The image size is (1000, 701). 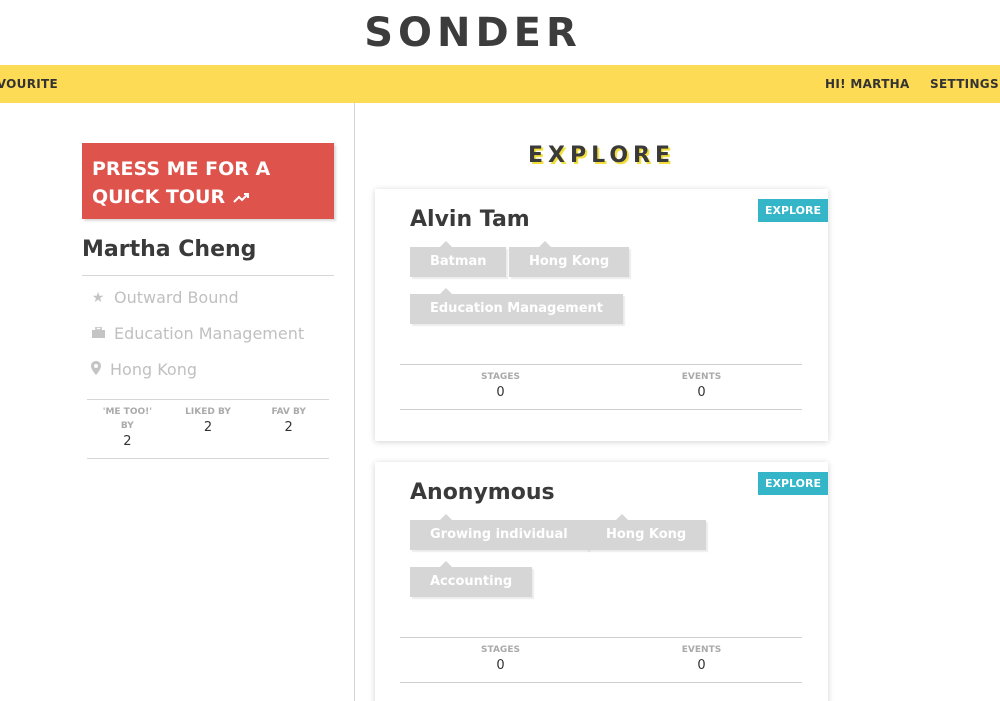 I want to click on nav-settings-link: SETTINGS, so click(x=964, y=84).